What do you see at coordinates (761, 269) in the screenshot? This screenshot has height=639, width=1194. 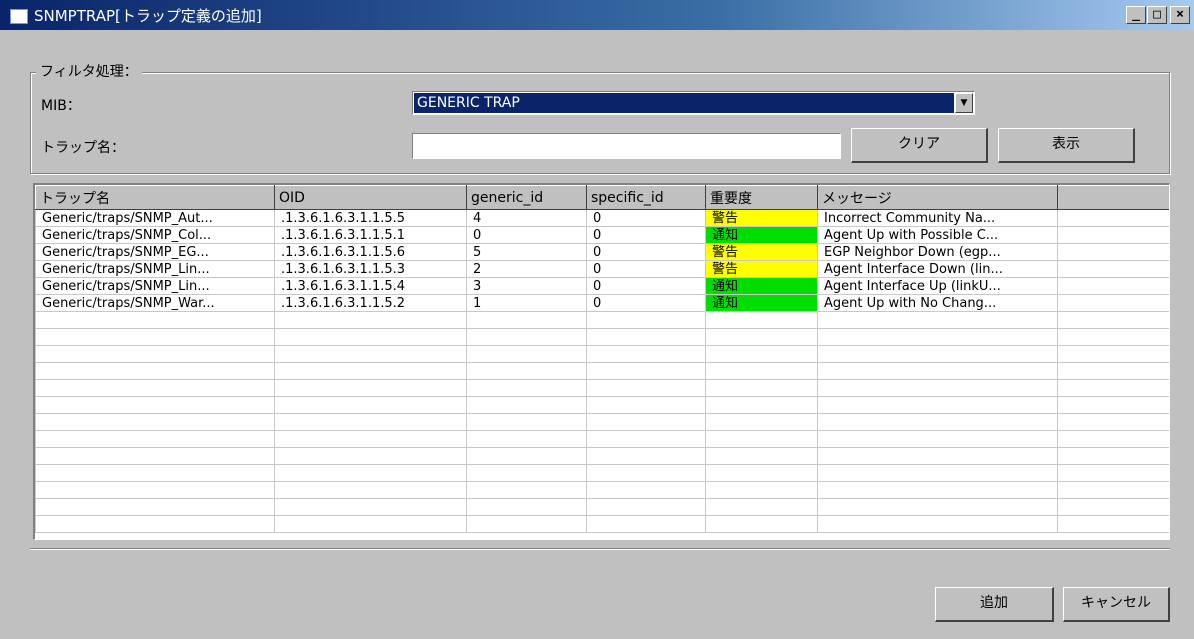 I see `cell-severity: 警告` at bounding box center [761, 269].